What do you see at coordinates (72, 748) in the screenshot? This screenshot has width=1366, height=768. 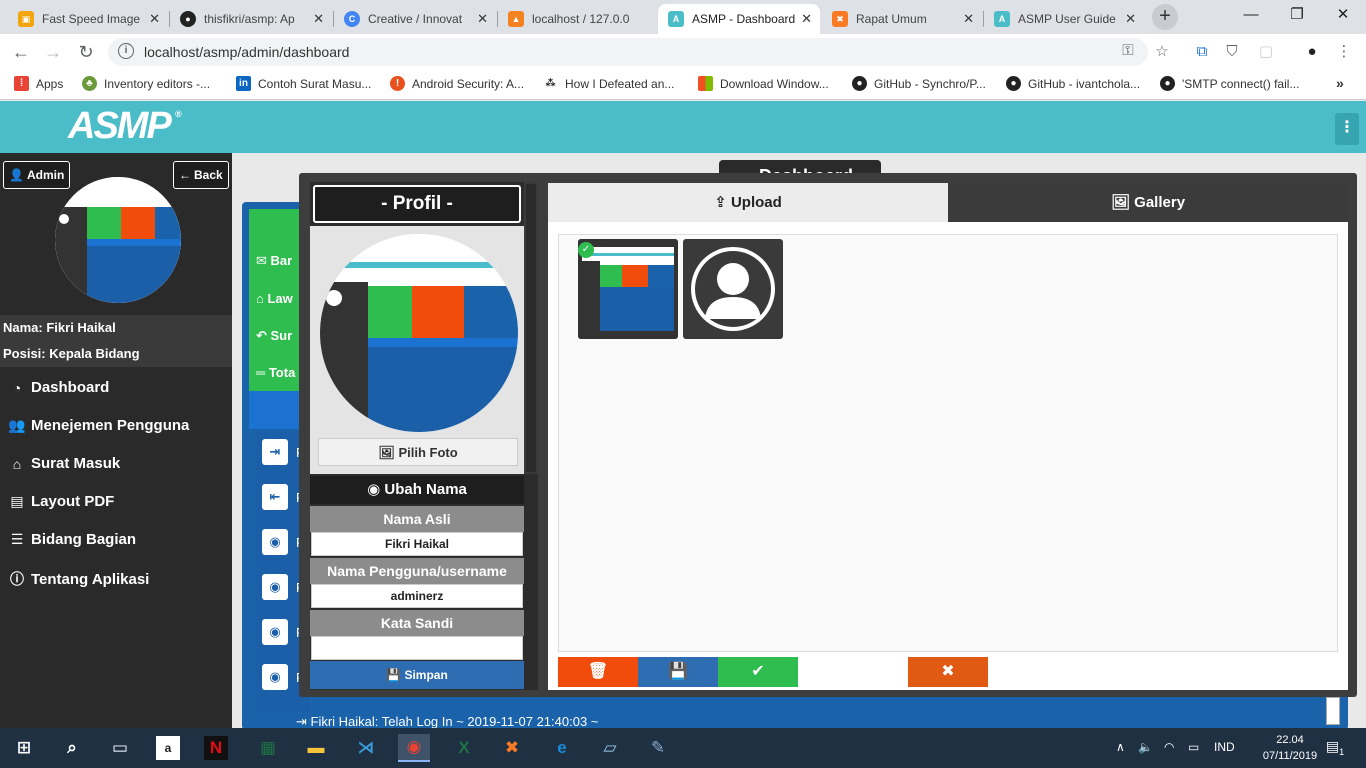 I see `search-icon: ⌕` at bounding box center [72, 748].